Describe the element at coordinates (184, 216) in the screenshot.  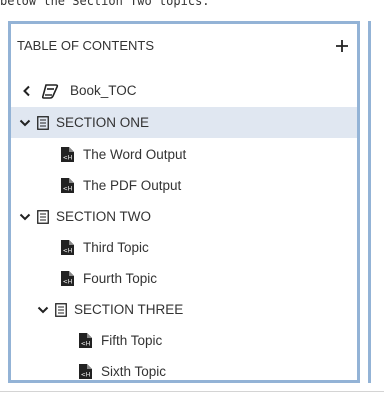
I see `toc-section-two: SECTION TWO` at that location.